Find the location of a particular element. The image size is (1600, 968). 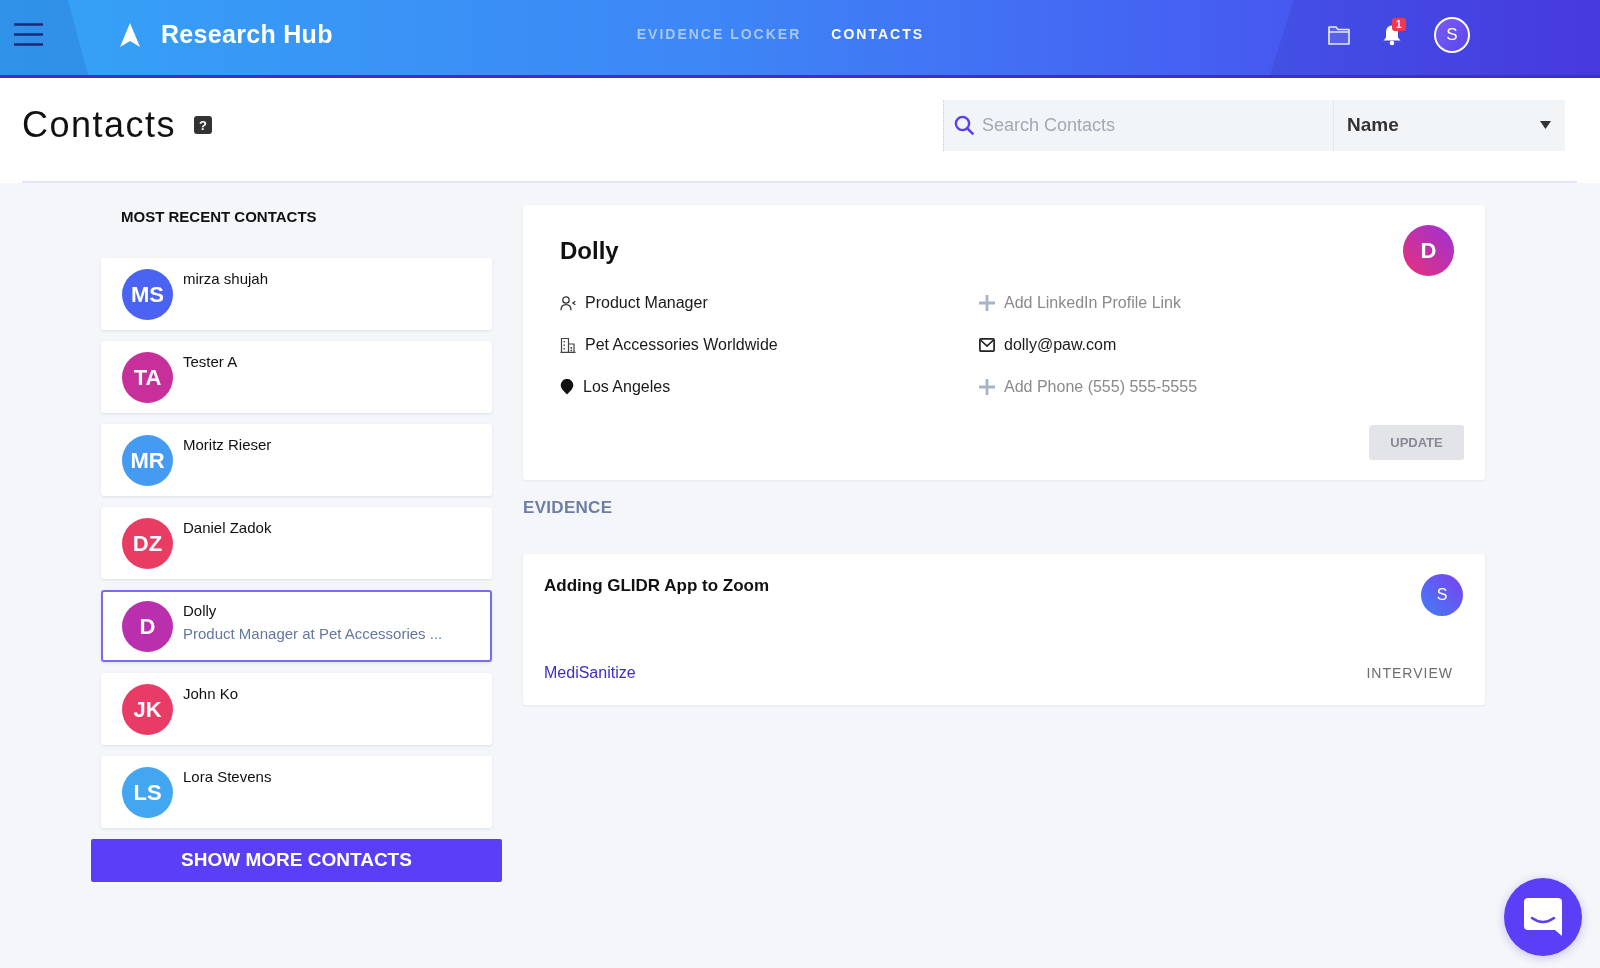

phone-field: Add Phone (555) 555-5555 is located at coordinates (1224, 387).